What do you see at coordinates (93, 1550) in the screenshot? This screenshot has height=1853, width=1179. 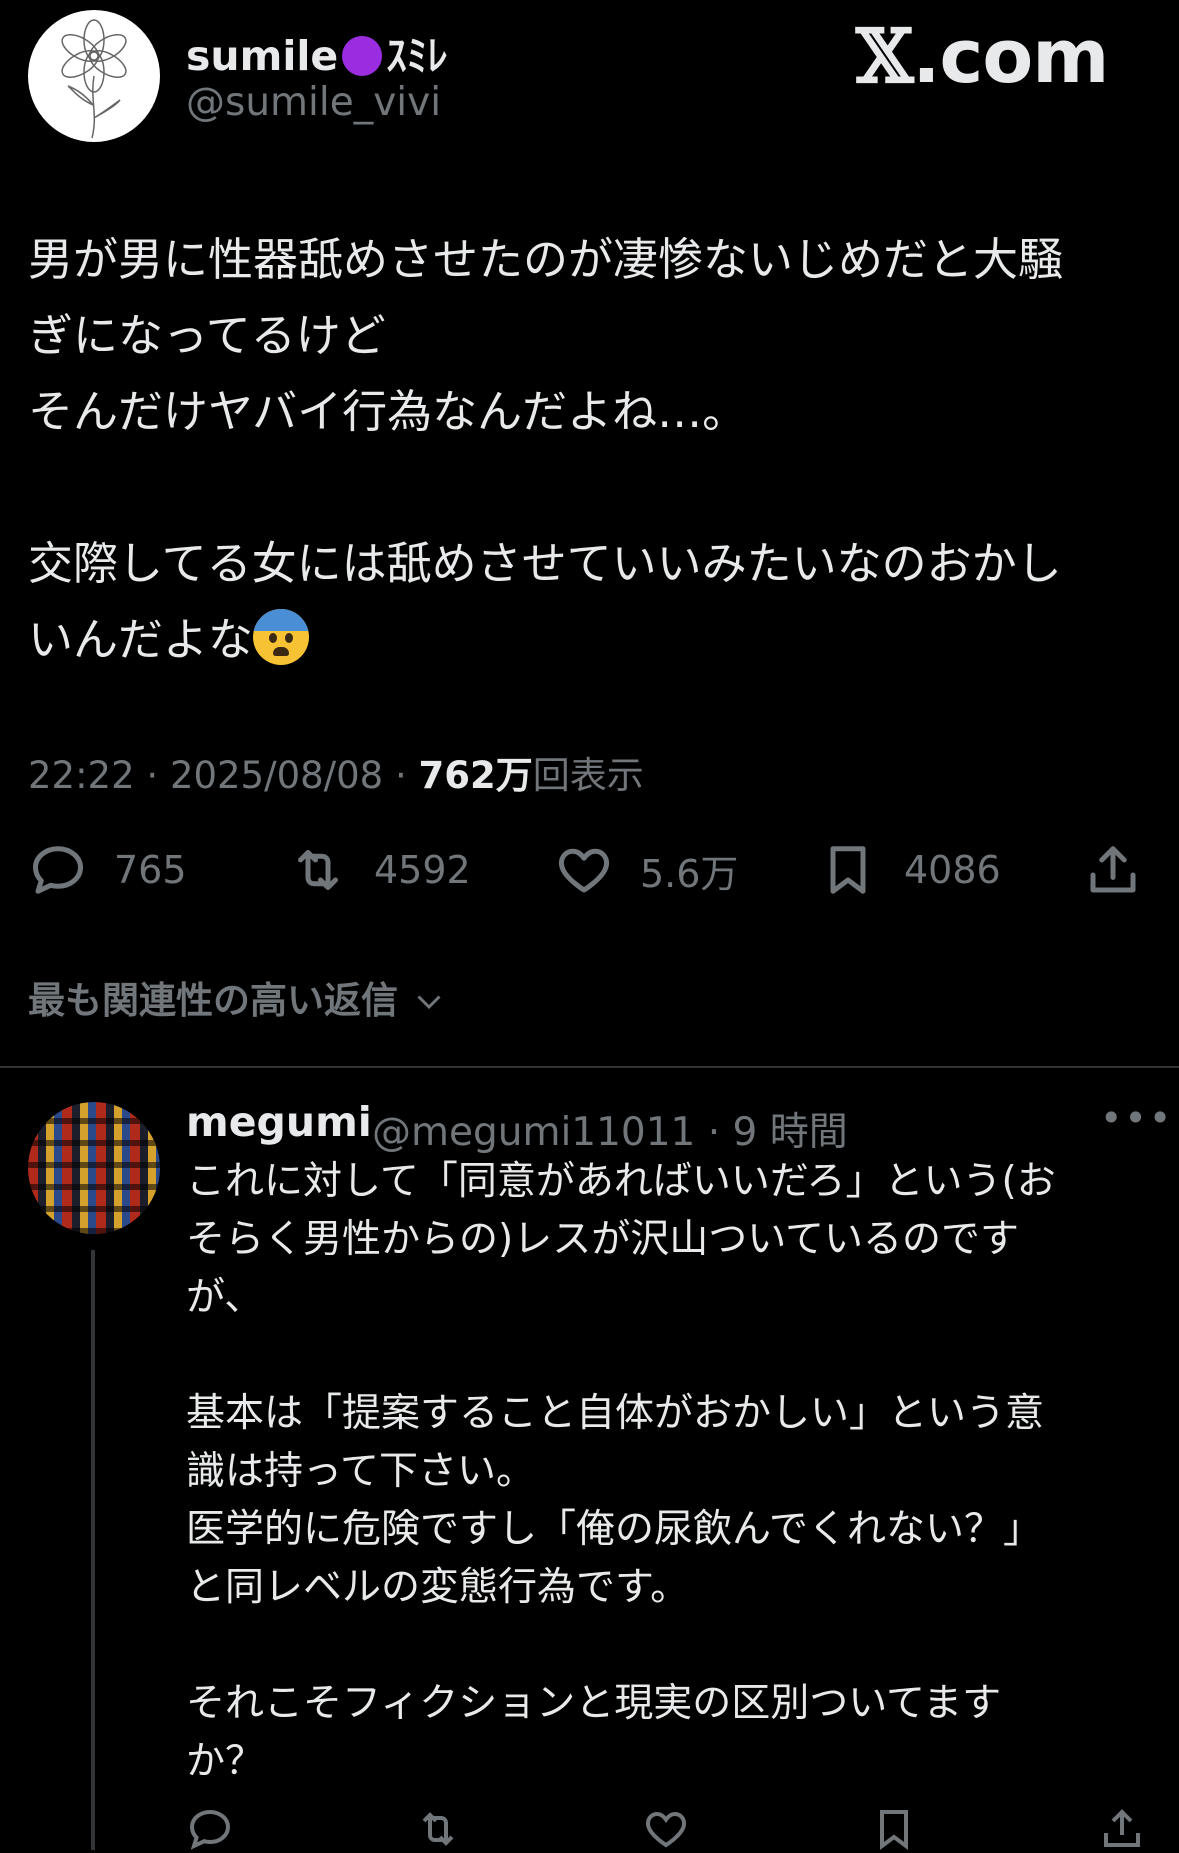 I see `thread-line` at bounding box center [93, 1550].